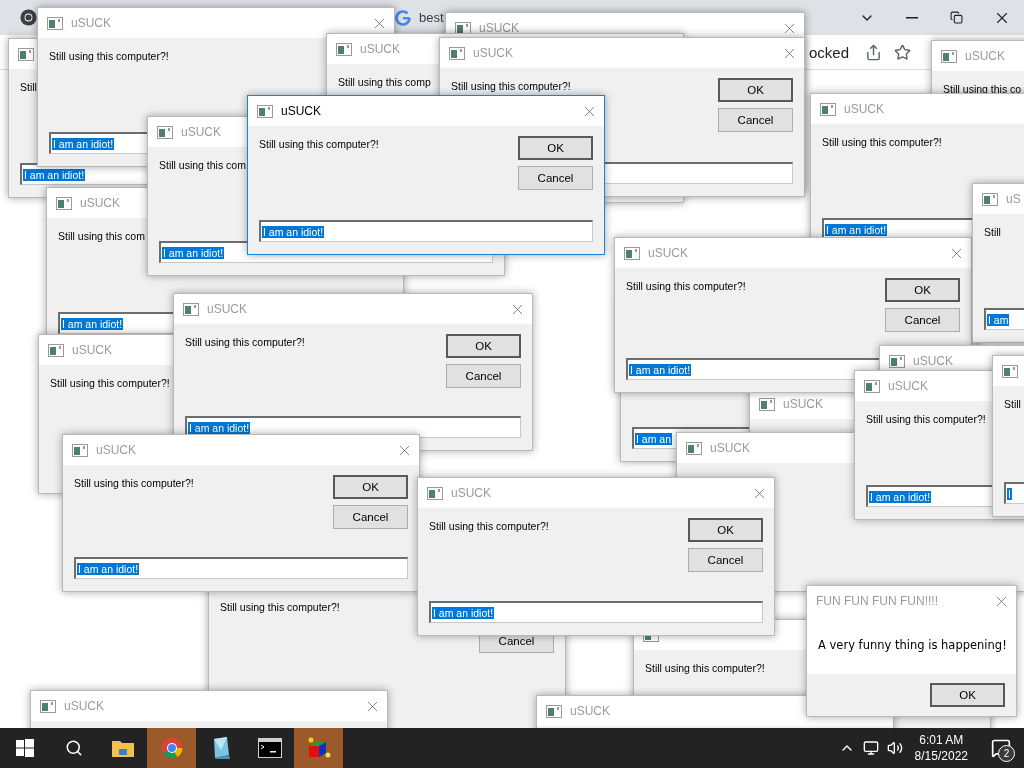 The height and width of the screenshot is (768, 1024). What do you see at coordinates (1013, 199) in the screenshot?
I see `window-title: uS` at bounding box center [1013, 199].